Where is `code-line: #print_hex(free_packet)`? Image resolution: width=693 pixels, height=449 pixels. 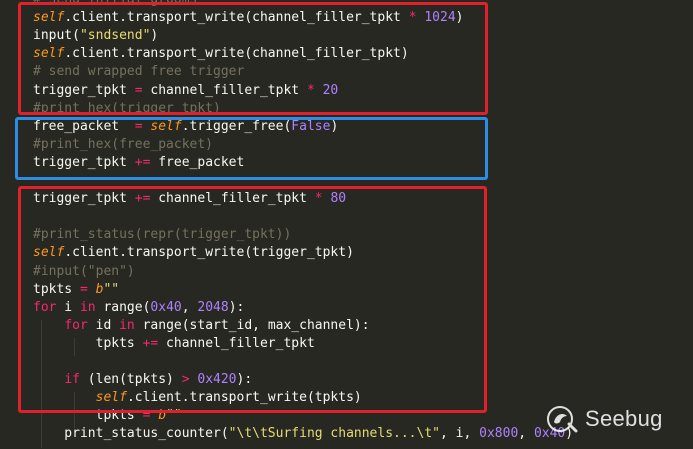
code-line: #print_hex(free_packet) is located at coordinates (123, 145).